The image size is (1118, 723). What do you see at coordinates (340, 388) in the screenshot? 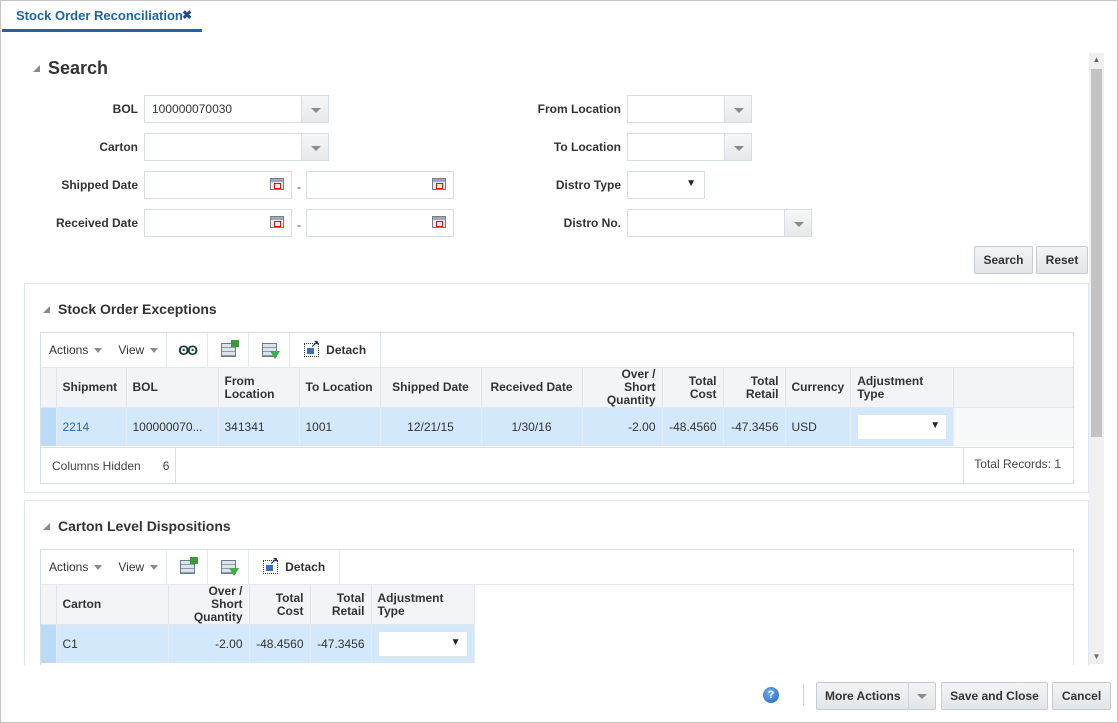
I see `col-to-location: To Location` at bounding box center [340, 388].